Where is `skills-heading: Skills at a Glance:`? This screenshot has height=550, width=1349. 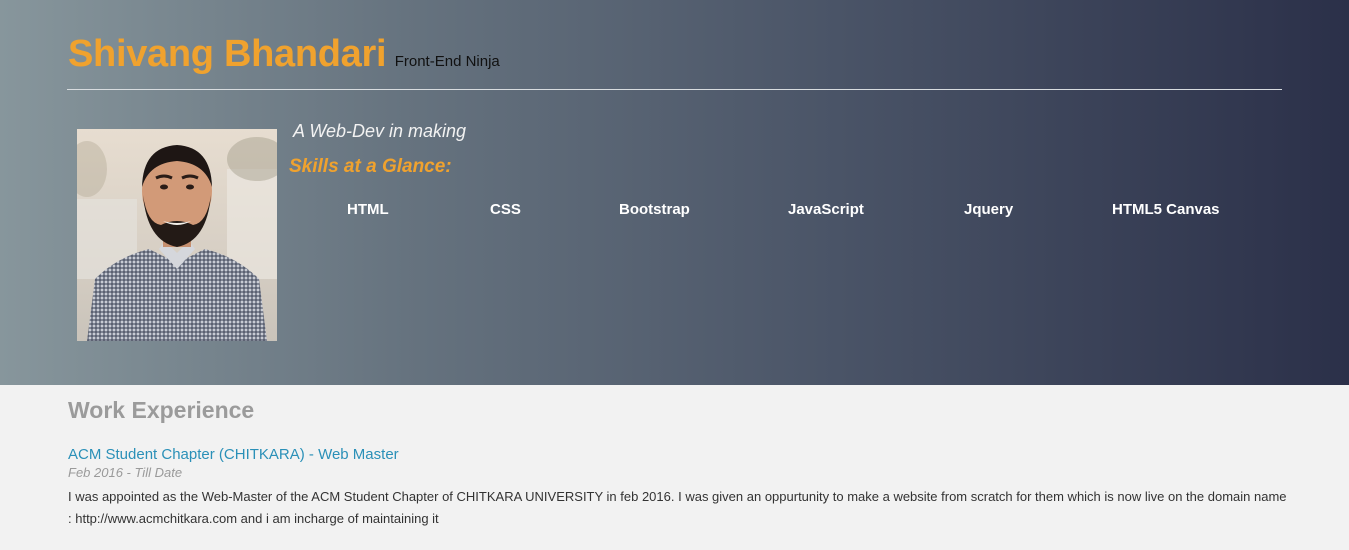
skills-heading: Skills at a Glance: is located at coordinates (370, 166).